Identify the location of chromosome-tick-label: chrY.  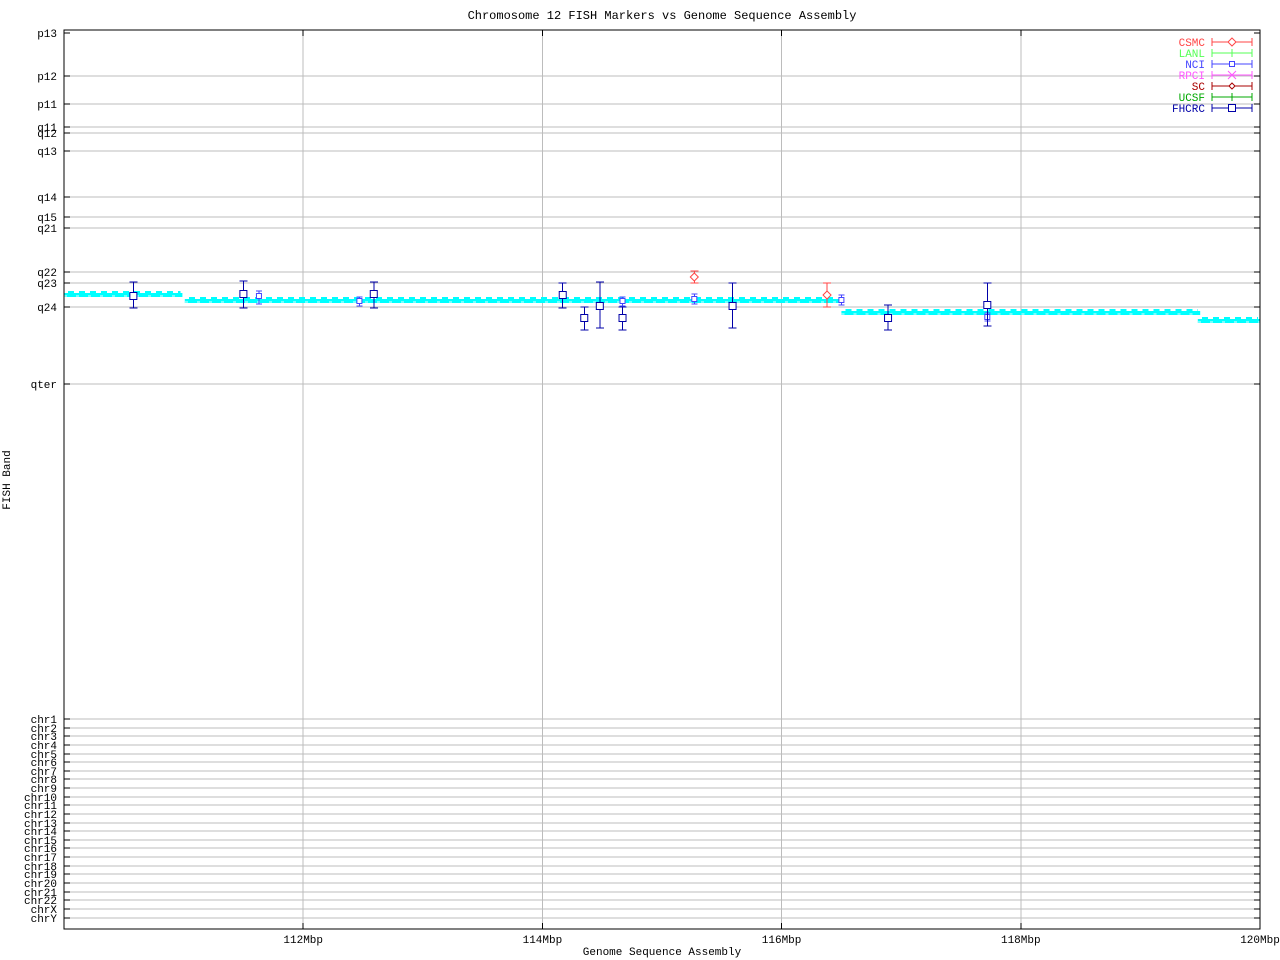
(44, 920).